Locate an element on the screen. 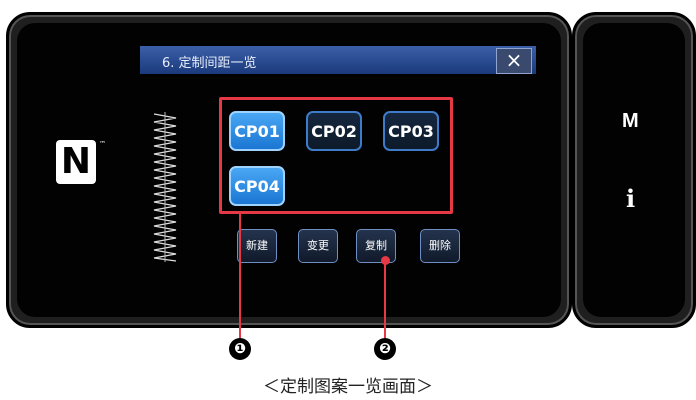 Image resolution: width=696 pixels, height=400 pixels. pattern-button-cp04: CP04 is located at coordinates (257, 186).